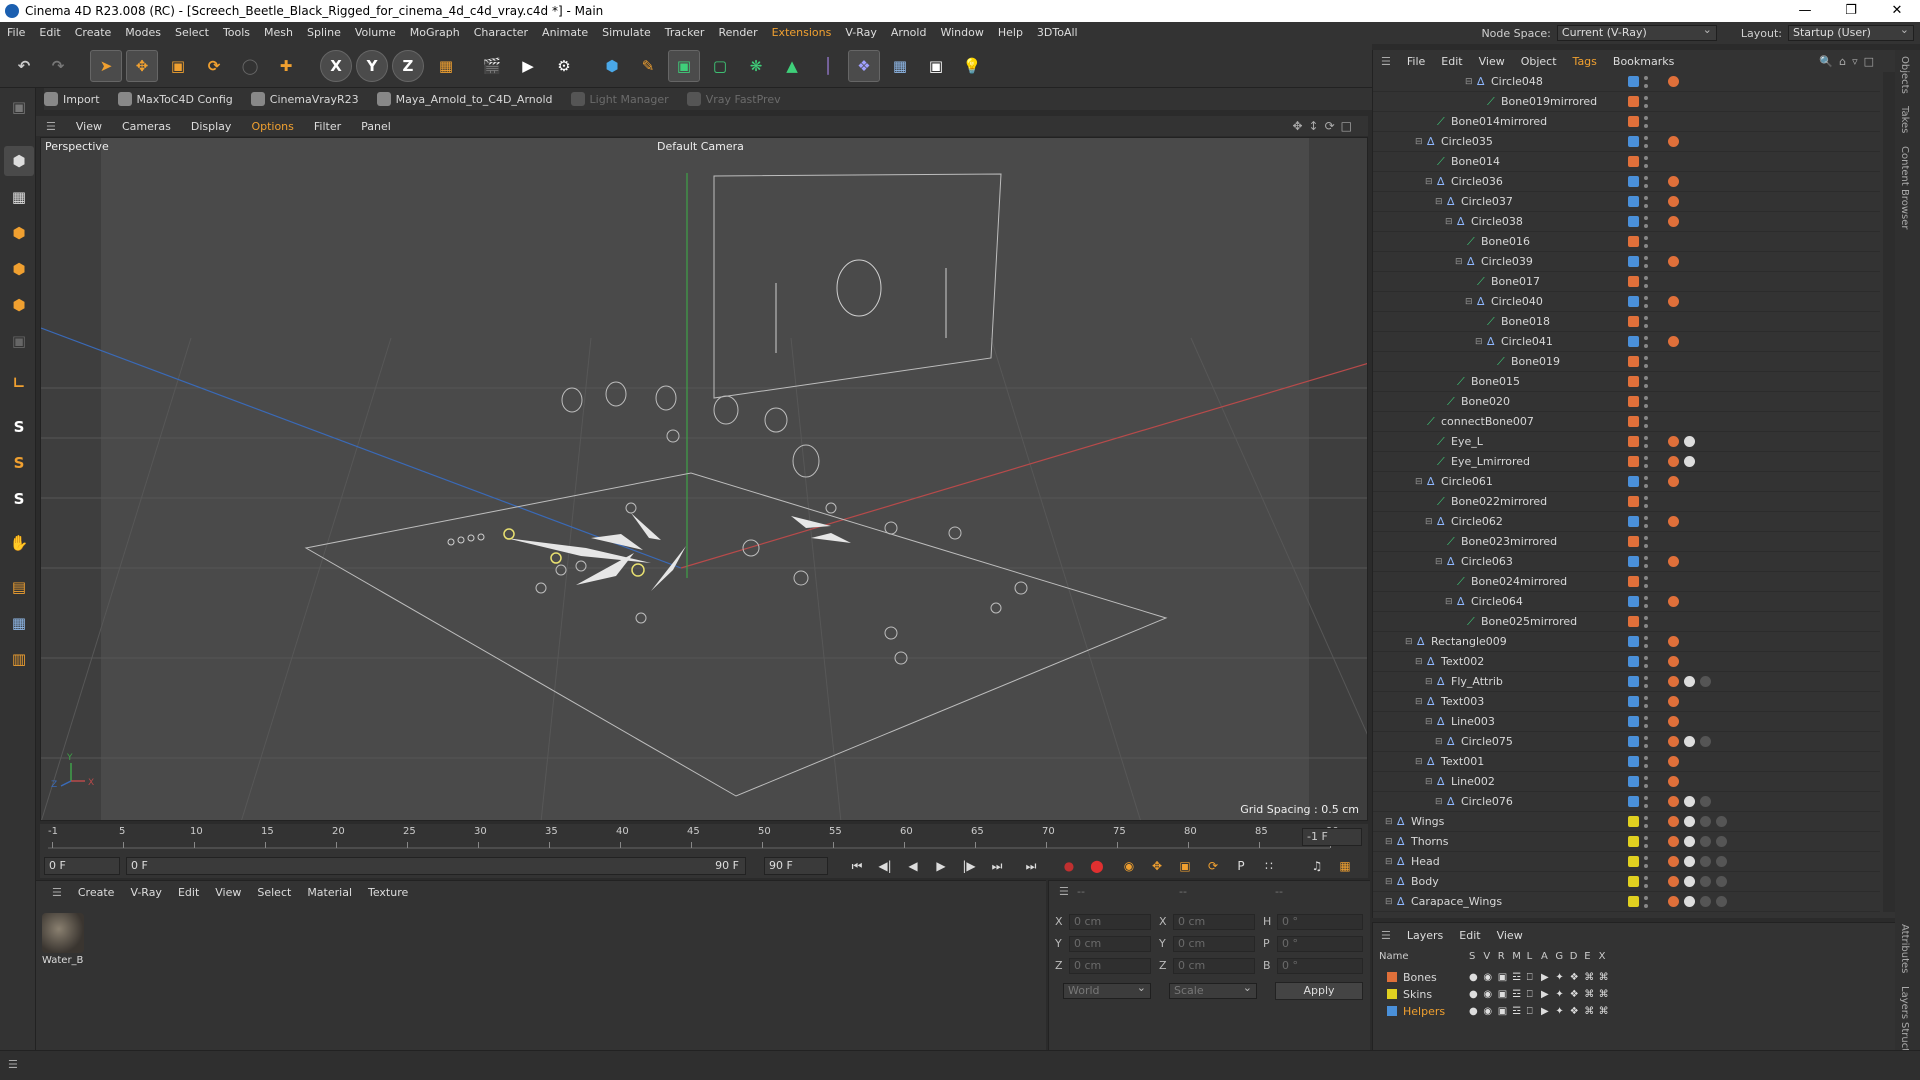  I want to click on material-menu-icon: ☰, so click(57, 892).